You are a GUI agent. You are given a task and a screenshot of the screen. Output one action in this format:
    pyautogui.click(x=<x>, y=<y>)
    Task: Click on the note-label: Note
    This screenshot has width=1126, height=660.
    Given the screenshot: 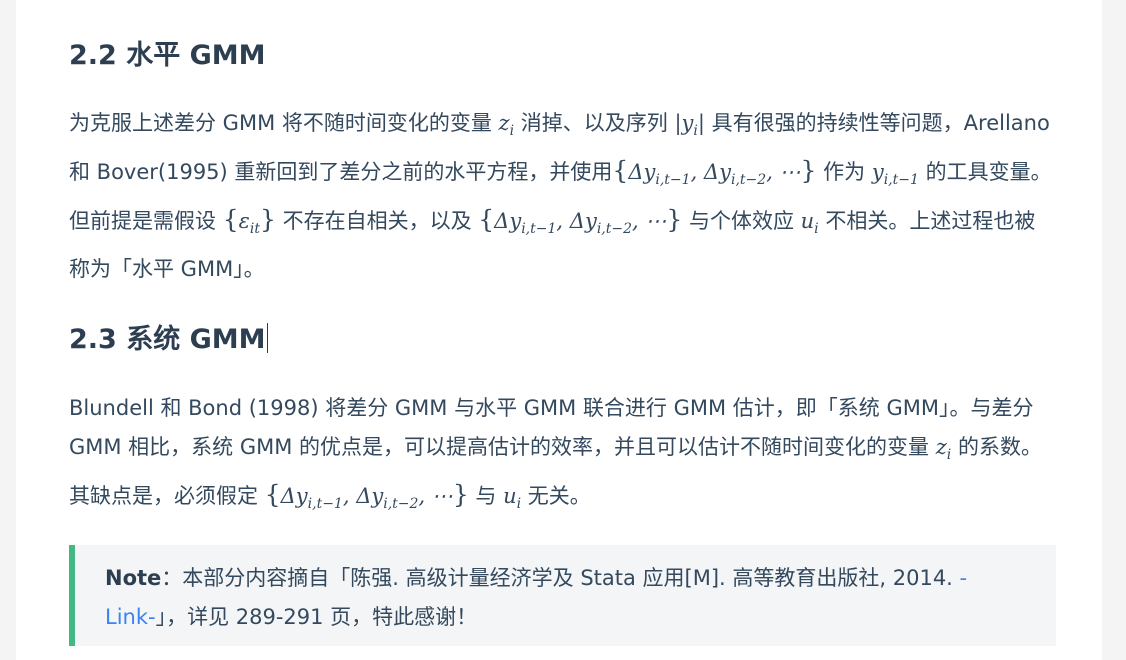 What is the action you would take?
    pyautogui.click(x=133, y=578)
    